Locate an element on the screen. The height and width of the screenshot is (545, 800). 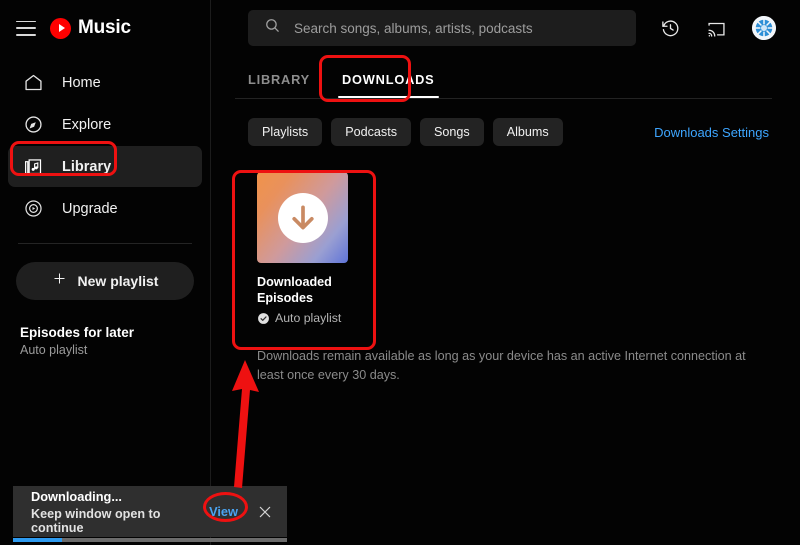
filter-chip-podcasts: Podcasts is located at coordinates (371, 132).